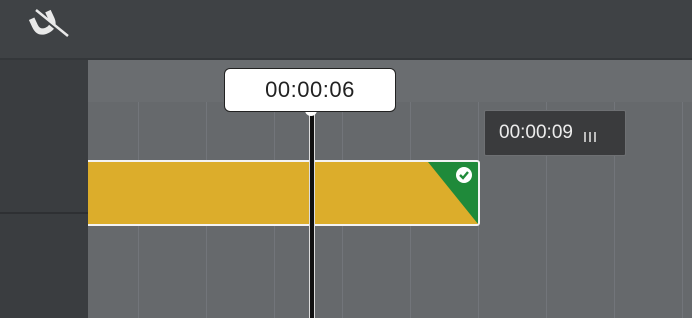 Image resolution: width=692 pixels, height=318 pixels. What do you see at coordinates (310, 90) in the screenshot?
I see `playhead-timecode: 00:00:06` at bounding box center [310, 90].